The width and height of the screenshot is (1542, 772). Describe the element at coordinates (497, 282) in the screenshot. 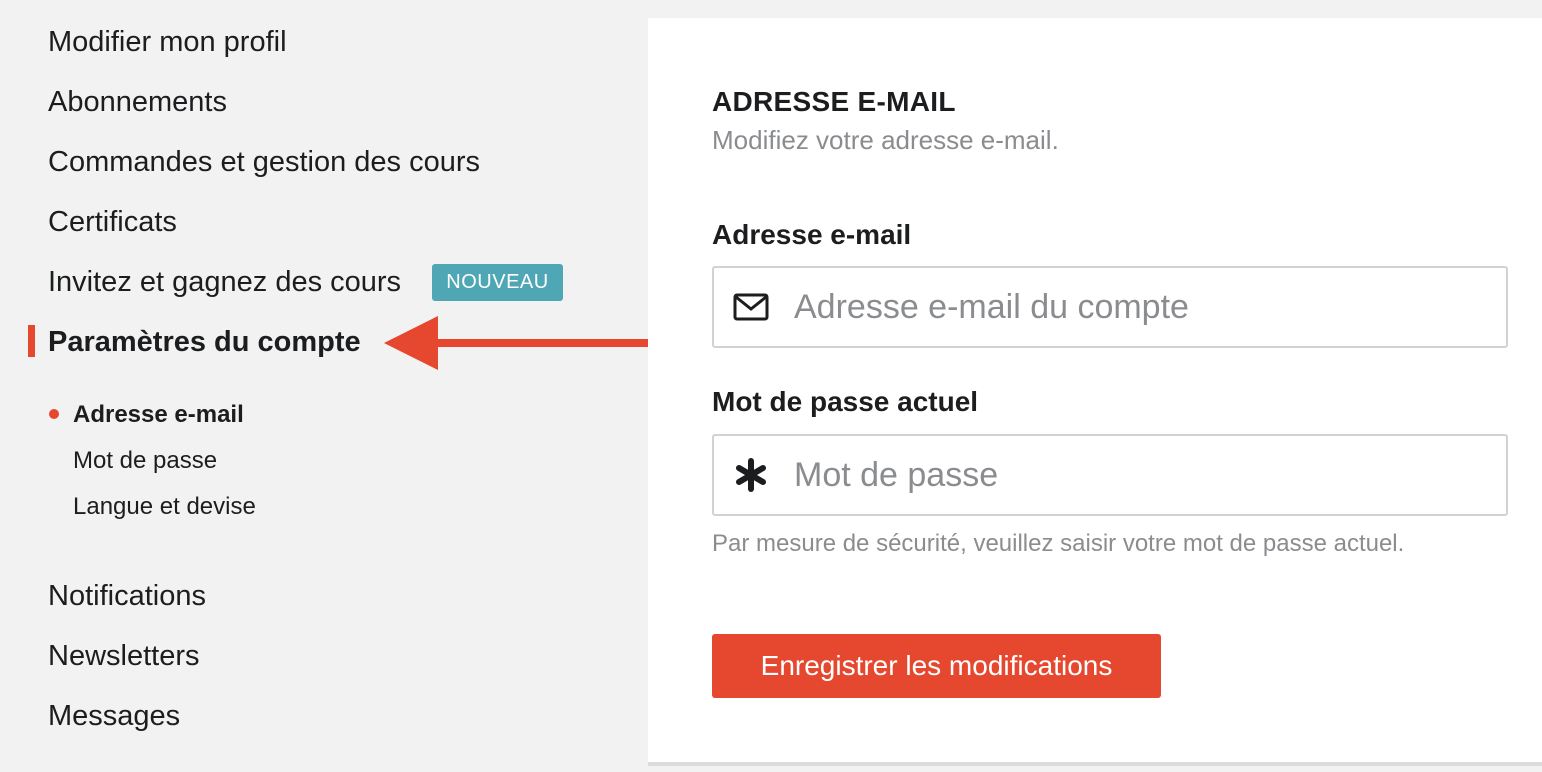

I see `new-badge: NOUVEAU` at that location.